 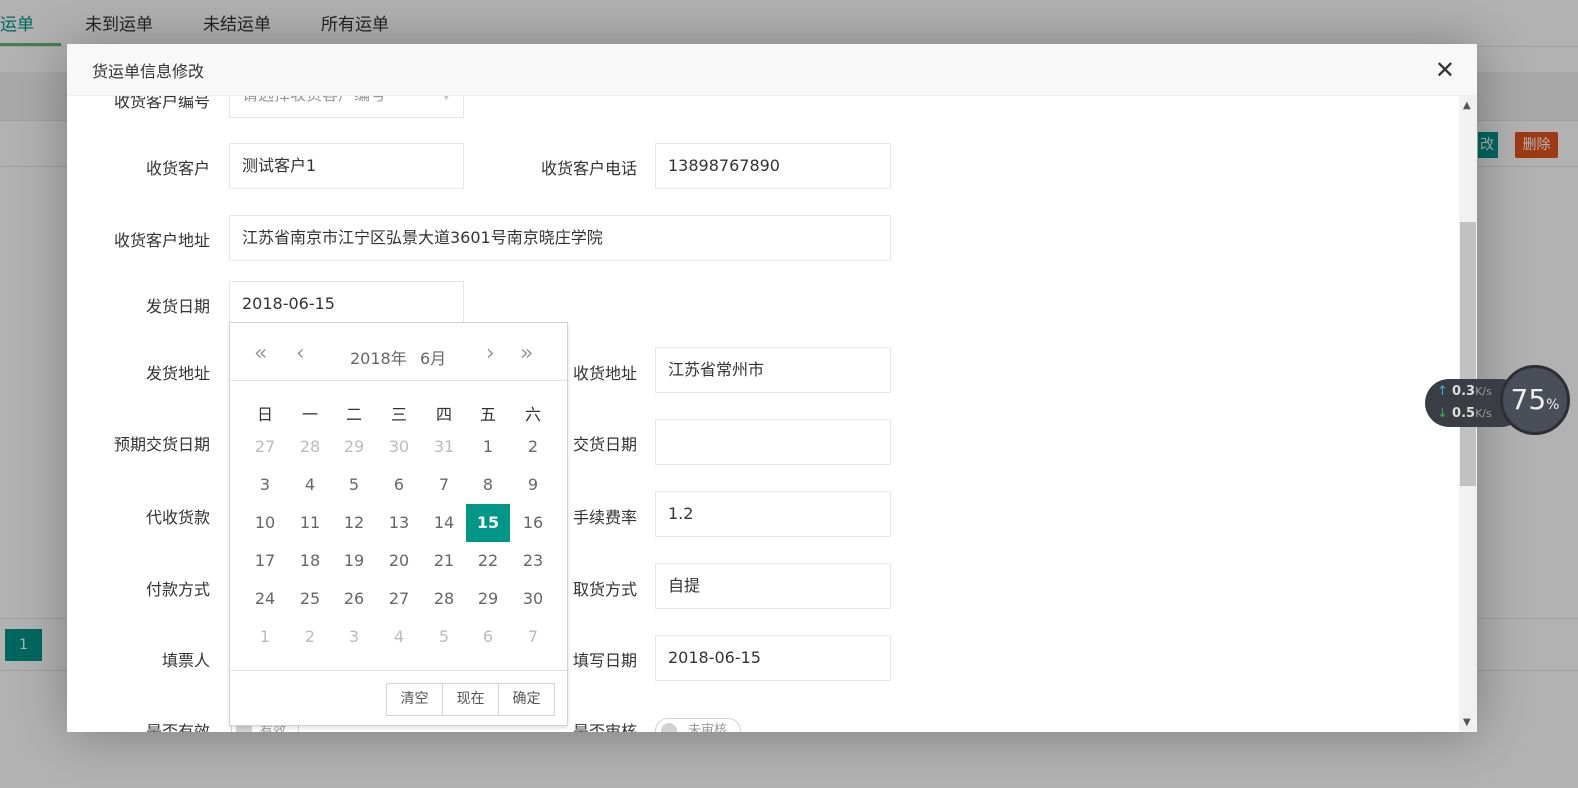 What do you see at coordinates (314, 100) in the screenshot?
I see `receiver-code-placeholder: 请选择收货客户编号` at bounding box center [314, 100].